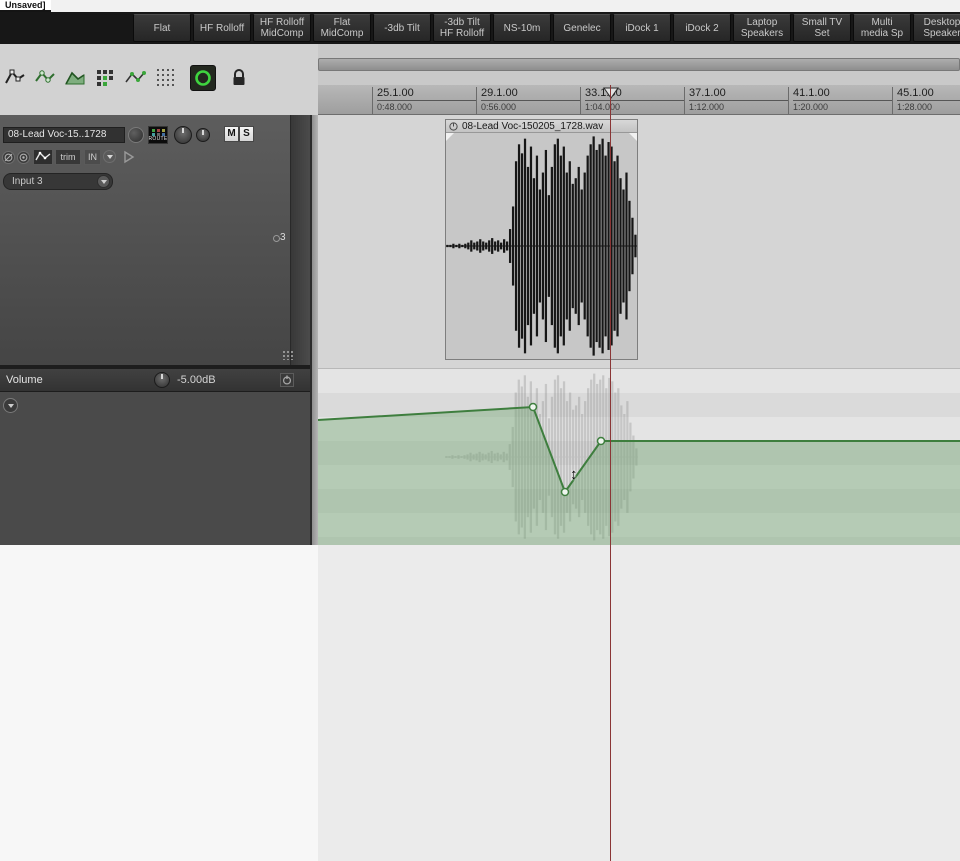  I want to click on track-number: 3, so click(283, 237).